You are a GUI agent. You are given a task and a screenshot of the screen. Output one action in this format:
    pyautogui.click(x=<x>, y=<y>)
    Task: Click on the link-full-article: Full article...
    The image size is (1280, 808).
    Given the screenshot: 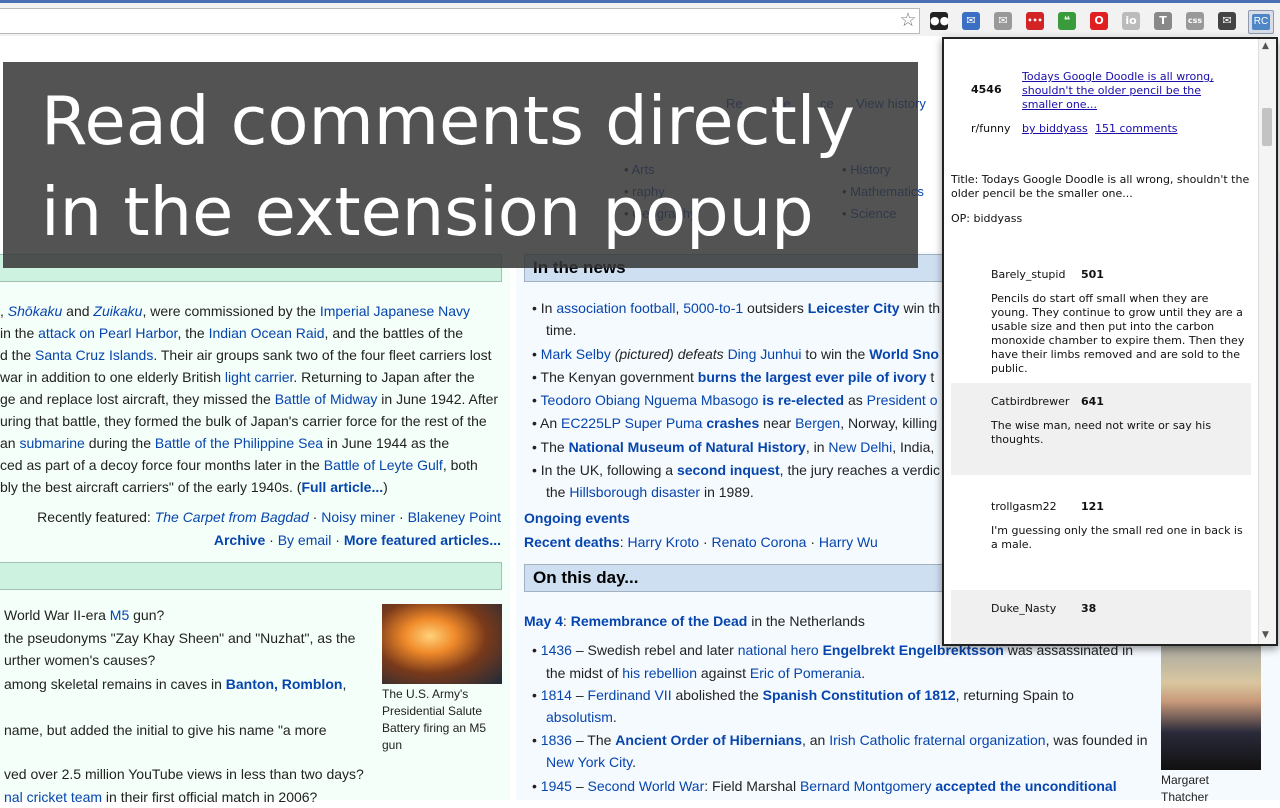 What is the action you would take?
    pyautogui.click(x=342, y=487)
    